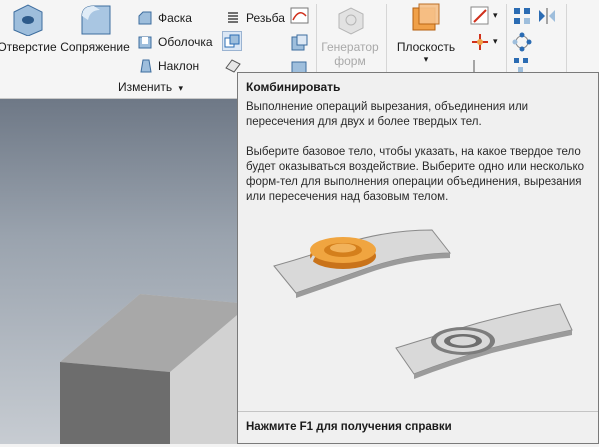 The width and height of the screenshot is (599, 447). What do you see at coordinates (418, 411) in the screenshot?
I see `tooltip-divider` at bounding box center [418, 411].